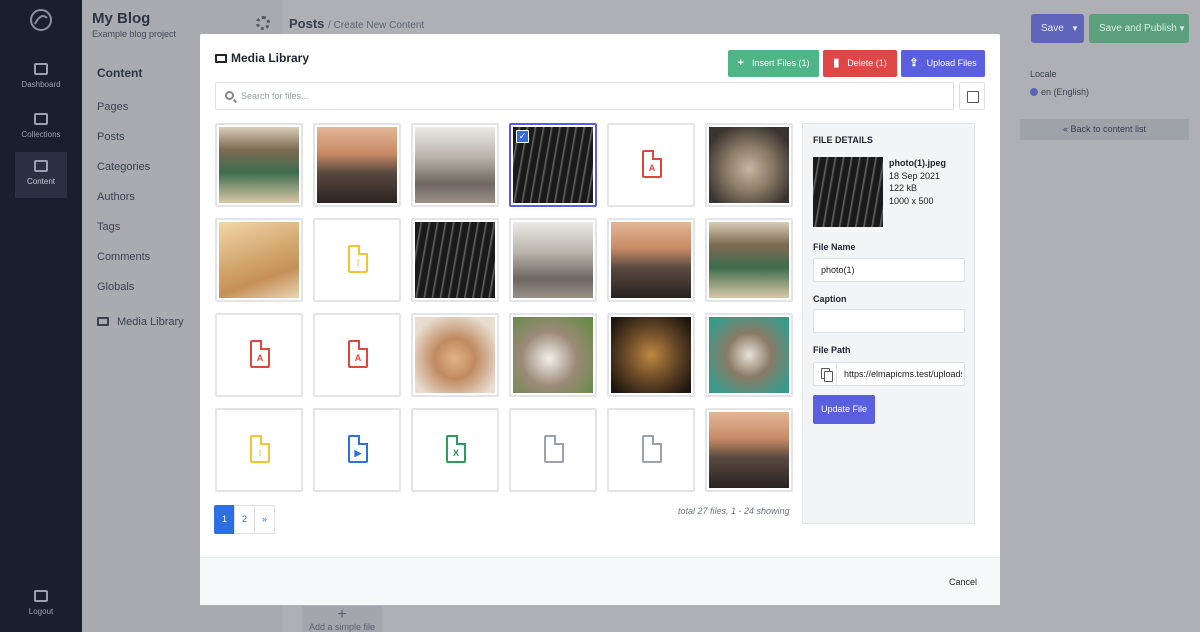 This screenshot has width=1200, height=632. Describe the element at coordinates (41, 119) in the screenshot. I see `grid-icon` at that location.